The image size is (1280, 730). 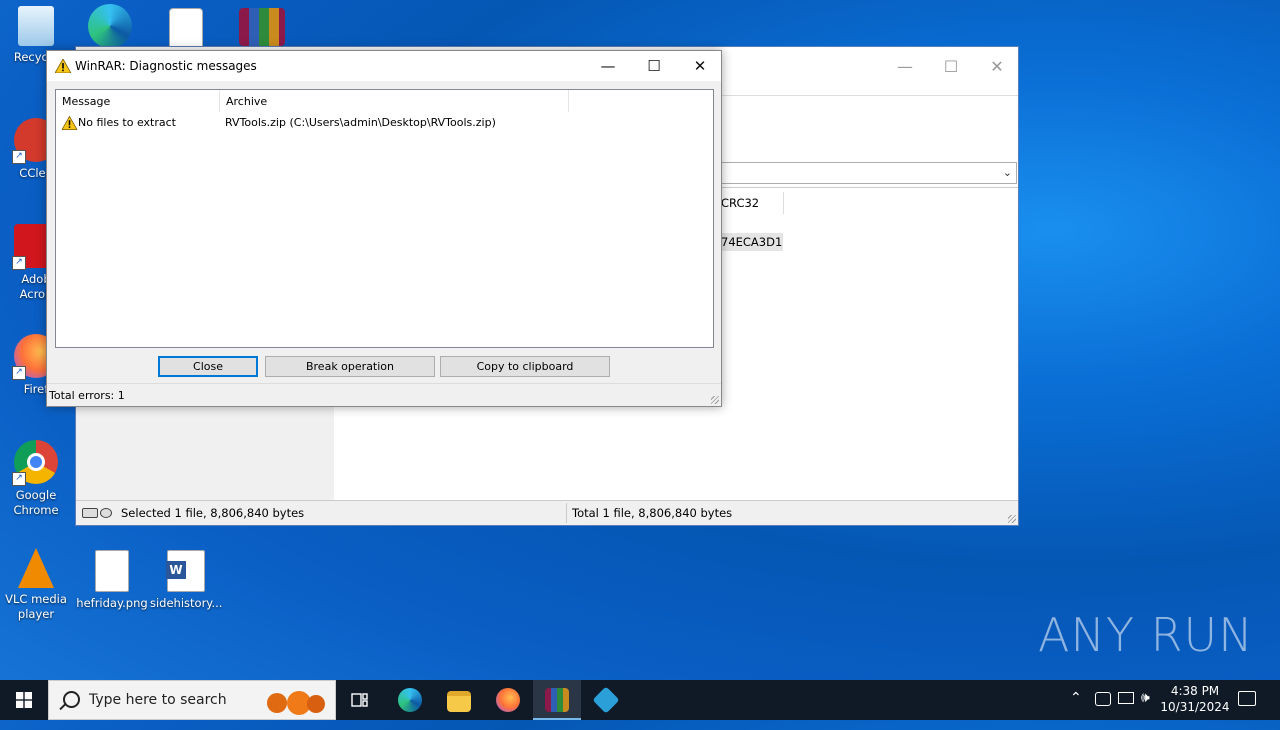 I want to click on dialog-close-x-button: ✕, so click(x=700, y=66).